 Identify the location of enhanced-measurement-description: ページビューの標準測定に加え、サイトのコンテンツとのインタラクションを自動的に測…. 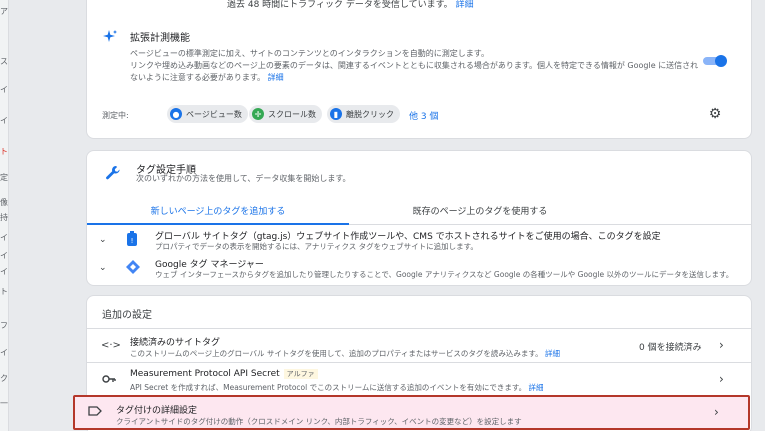
(415, 66).